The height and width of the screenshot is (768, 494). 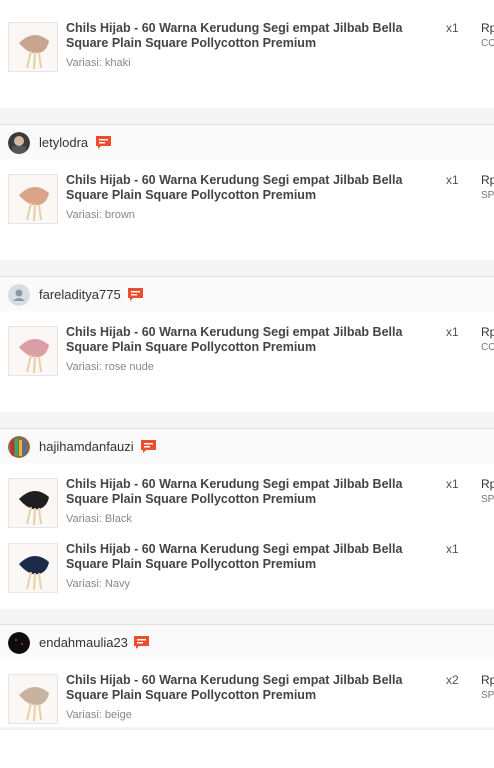 I want to click on order-header: endahmaulia23, so click(x=247, y=642).